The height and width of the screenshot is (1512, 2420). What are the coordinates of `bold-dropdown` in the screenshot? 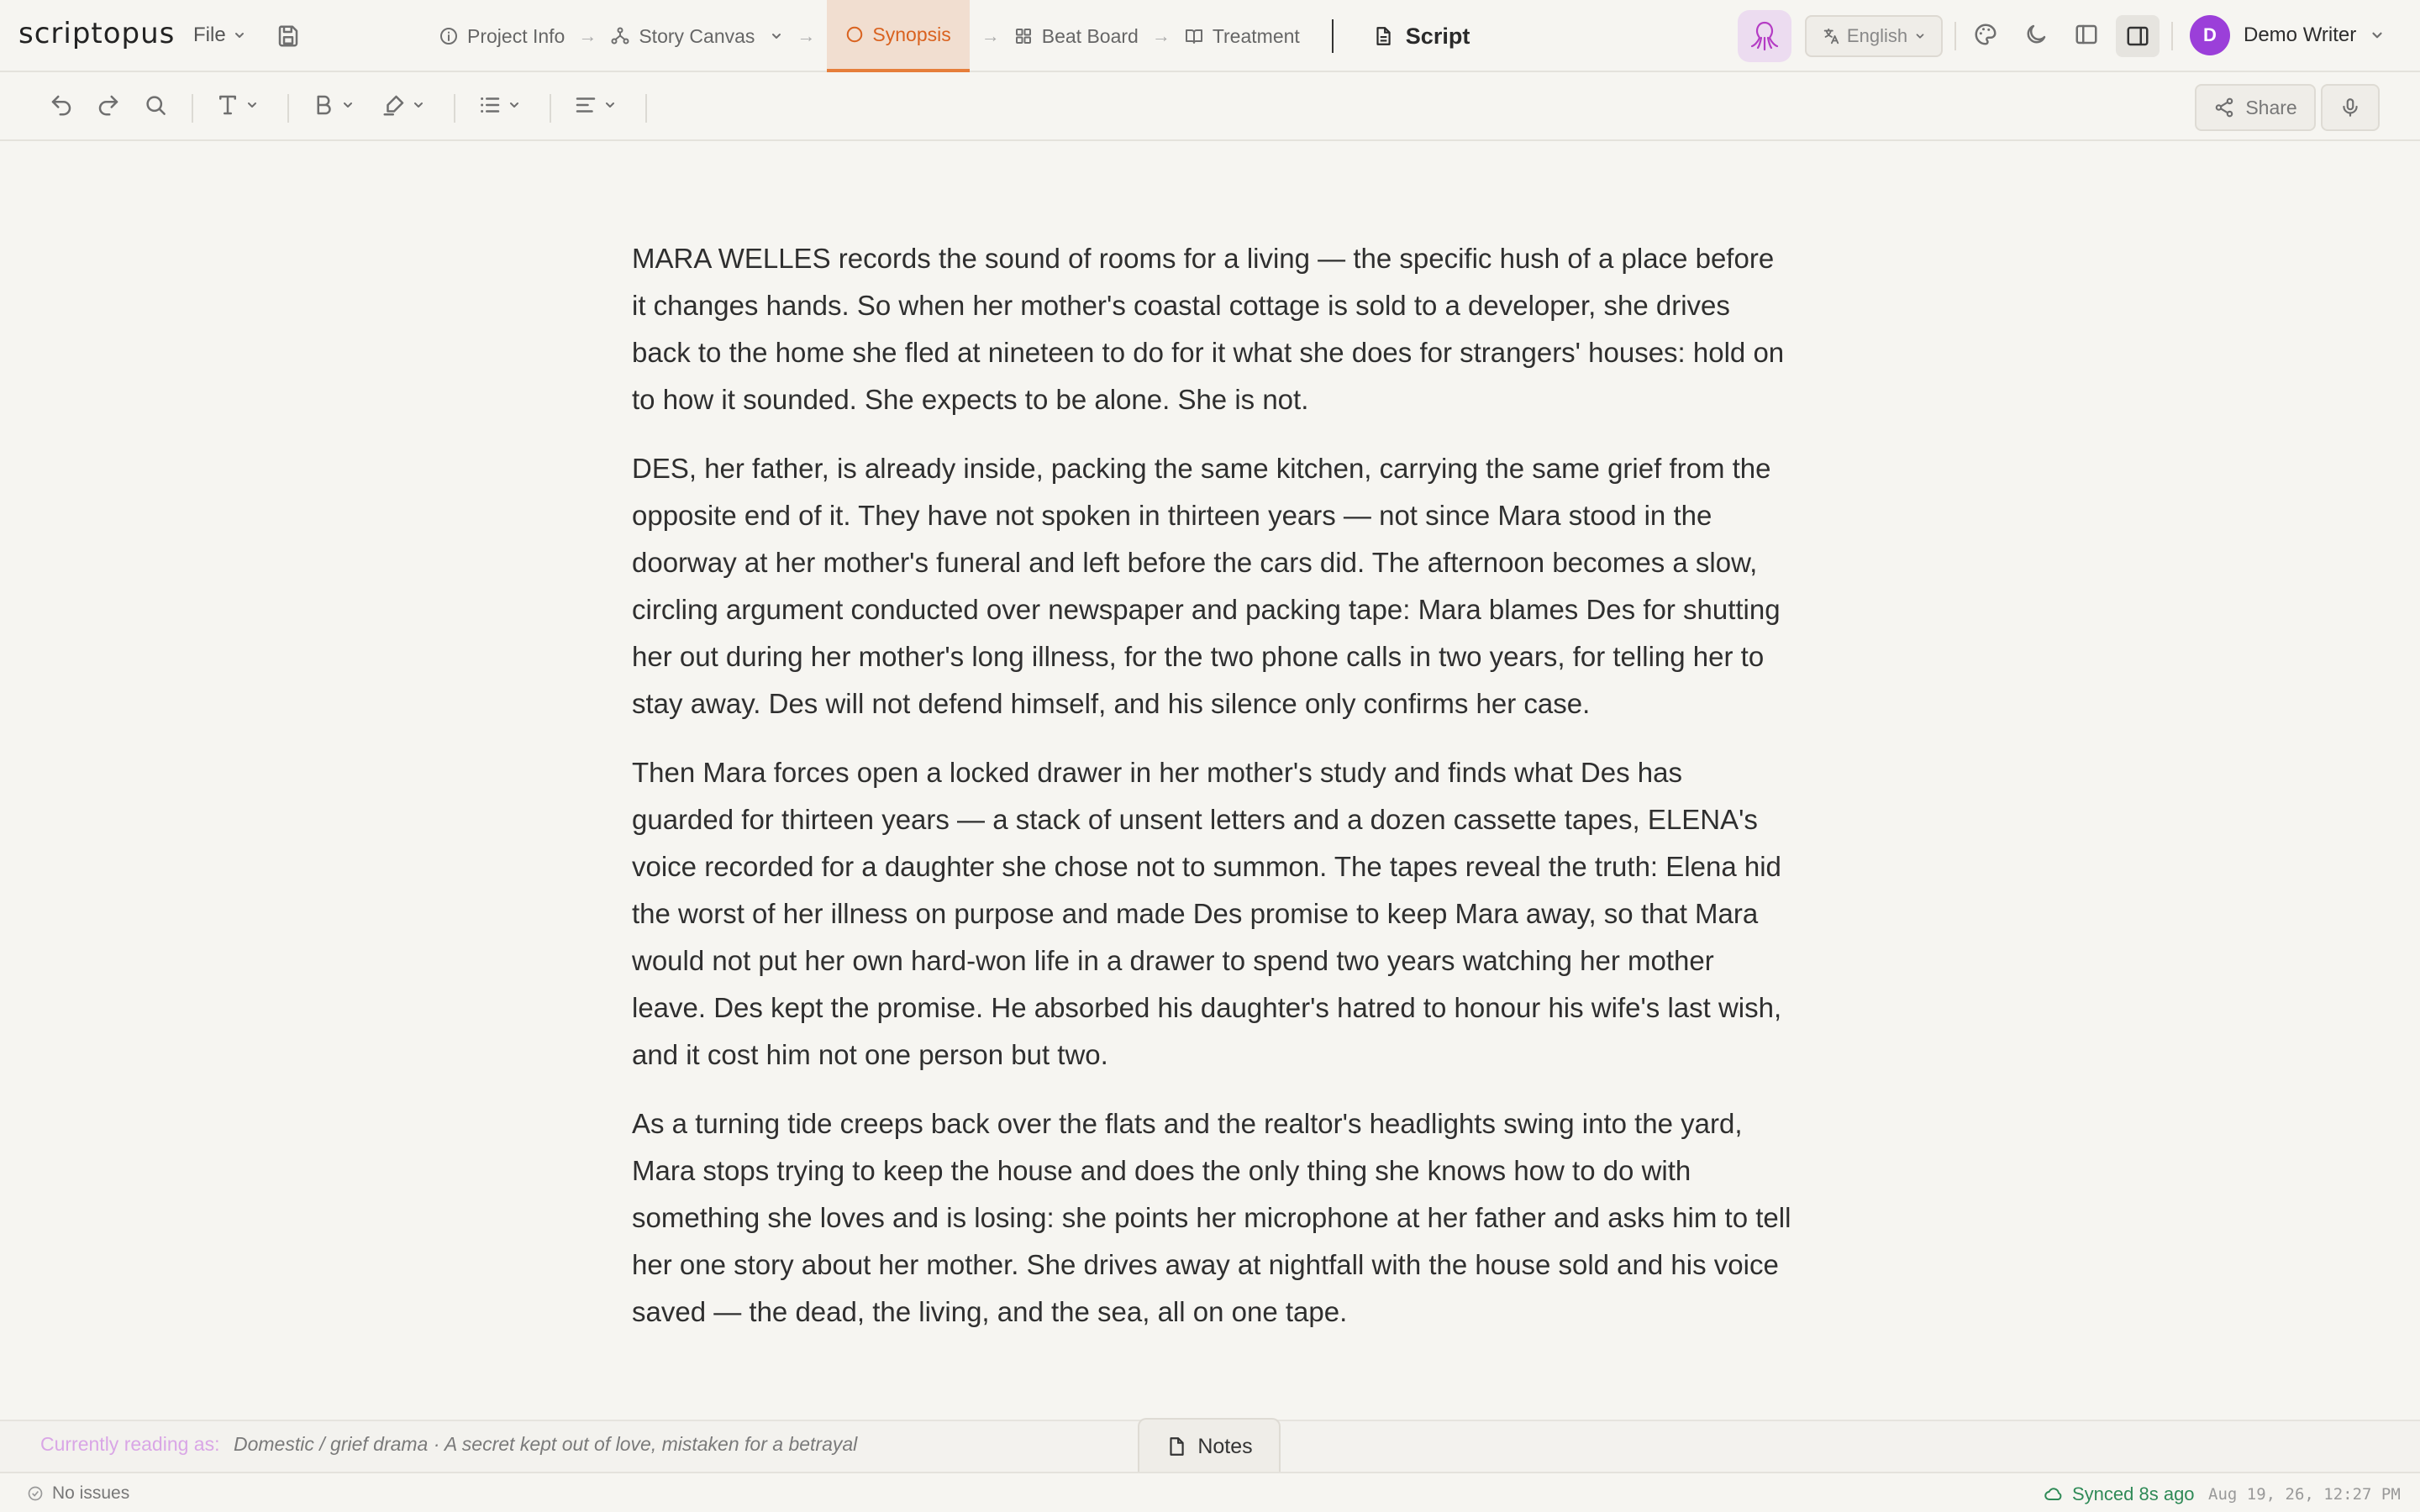 It's located at (333, 105).